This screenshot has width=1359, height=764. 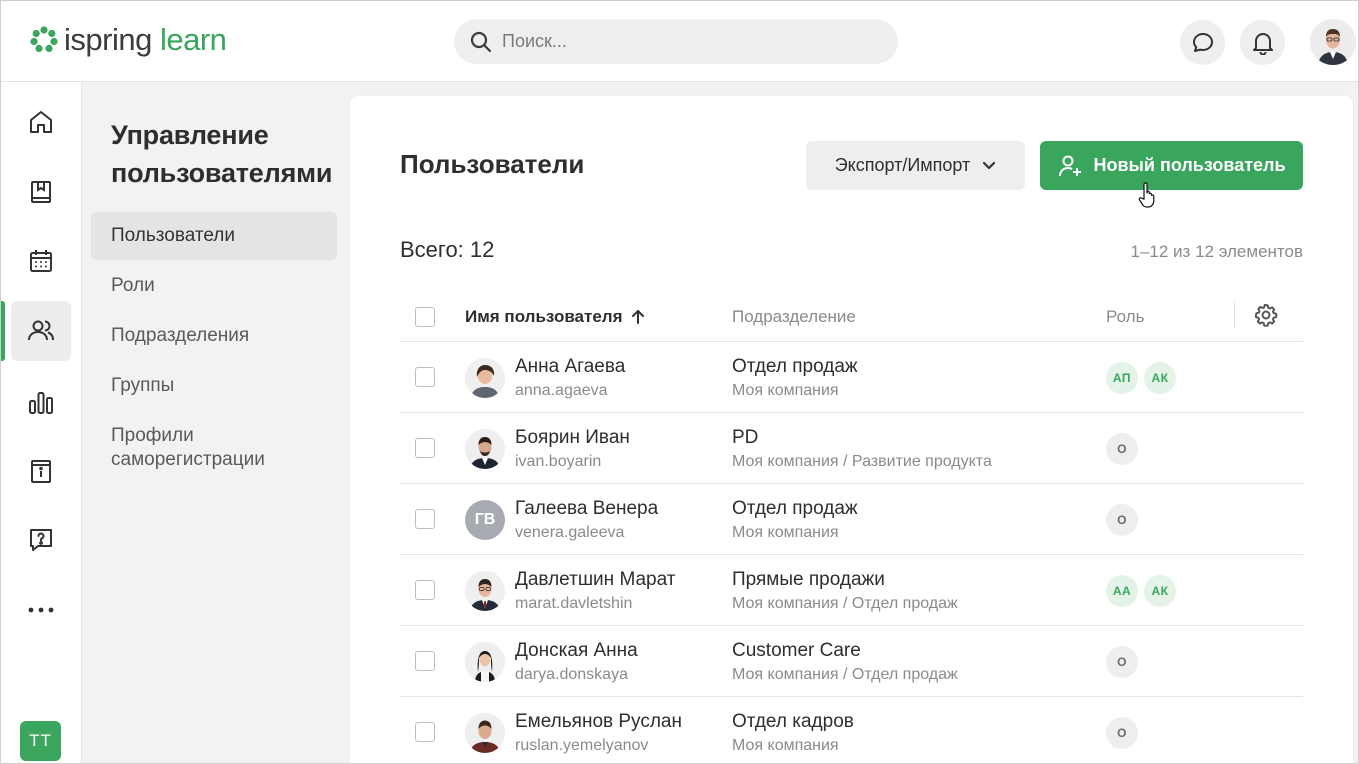 What do you see at coordinates (481, 41) in the screenshot?
I see `search-icon` at bounding box center [481, 41].